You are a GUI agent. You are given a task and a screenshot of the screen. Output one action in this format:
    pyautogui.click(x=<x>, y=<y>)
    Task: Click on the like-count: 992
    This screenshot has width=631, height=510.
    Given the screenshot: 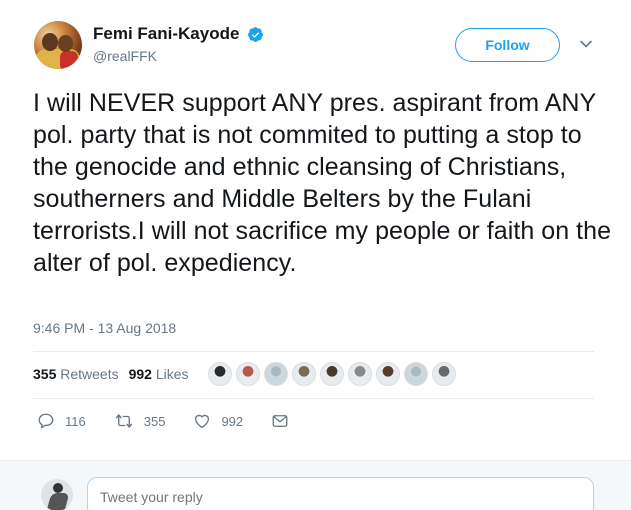 What is the action you would take?
    pyautogui.click(x=232, y=421)
    